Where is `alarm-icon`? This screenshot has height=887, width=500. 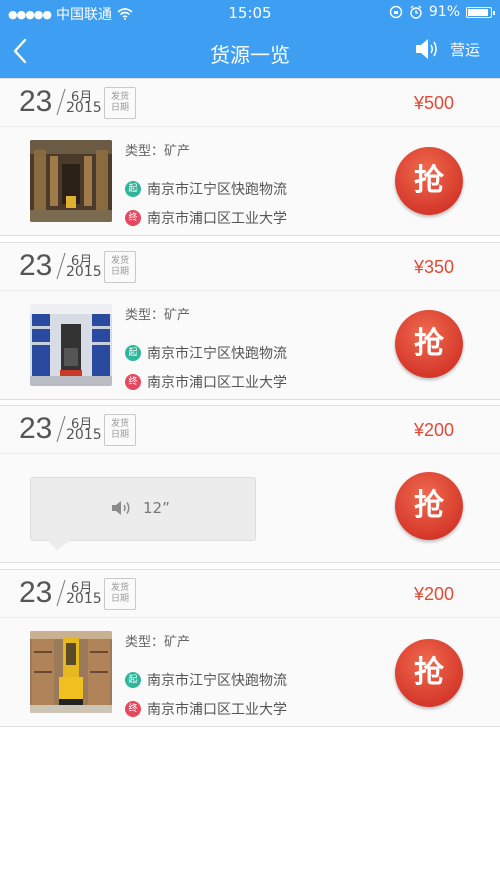 alarm-icon is located at coordinates (416, 12).